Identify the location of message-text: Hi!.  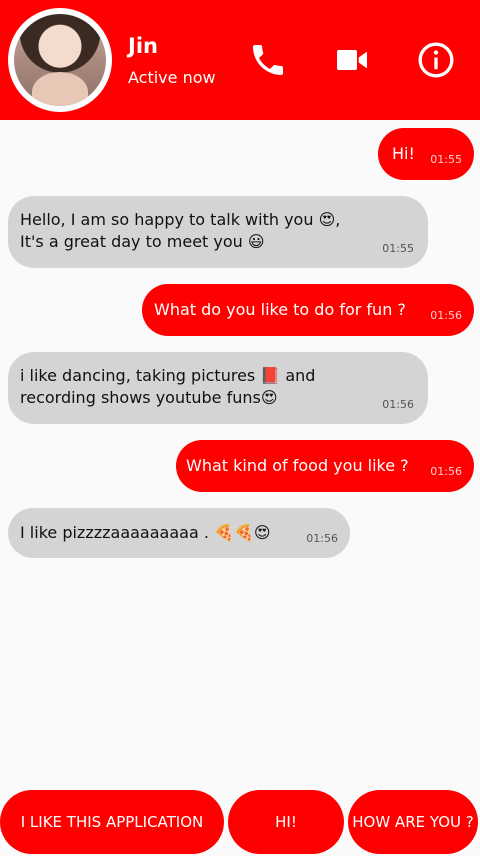
(403, 153).